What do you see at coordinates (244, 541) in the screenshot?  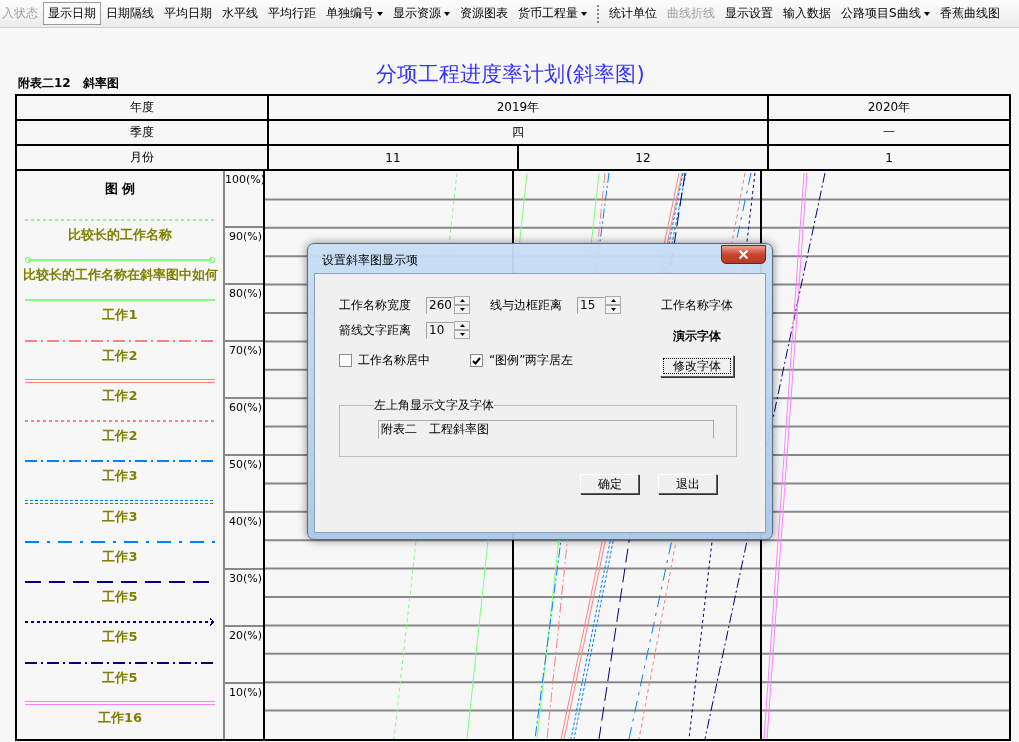 I see `axis-label: 40(%)` at bounding box center [244, 541].